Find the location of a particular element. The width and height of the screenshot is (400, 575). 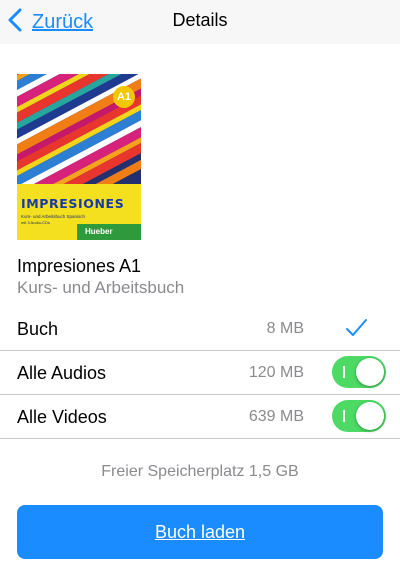

download-size: 639 MB is located at coordinates (276, 416).